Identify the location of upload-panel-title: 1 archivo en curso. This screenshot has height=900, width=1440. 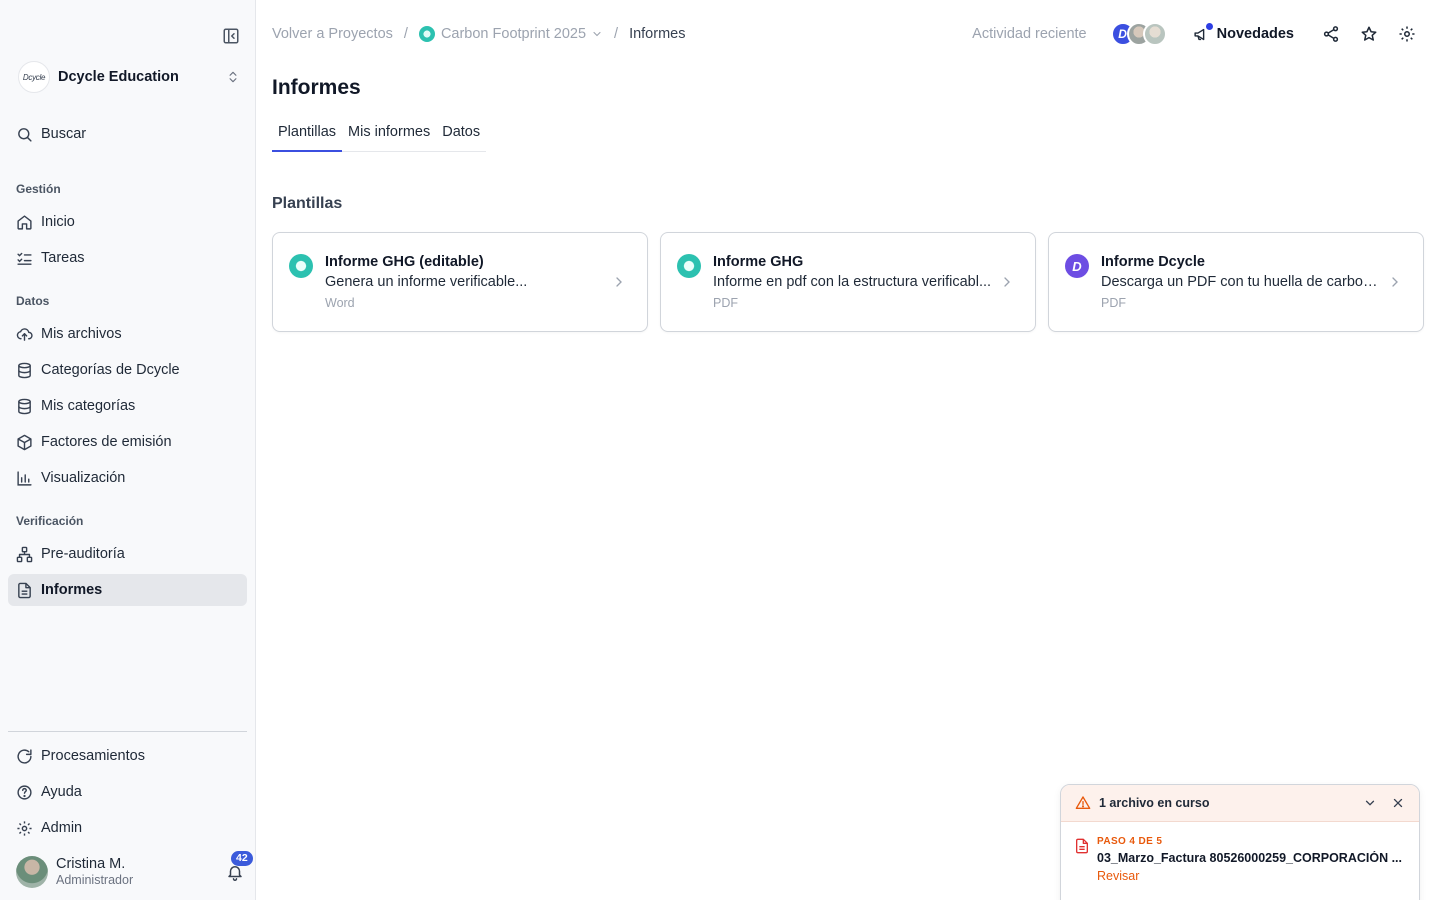
(1154, 803).